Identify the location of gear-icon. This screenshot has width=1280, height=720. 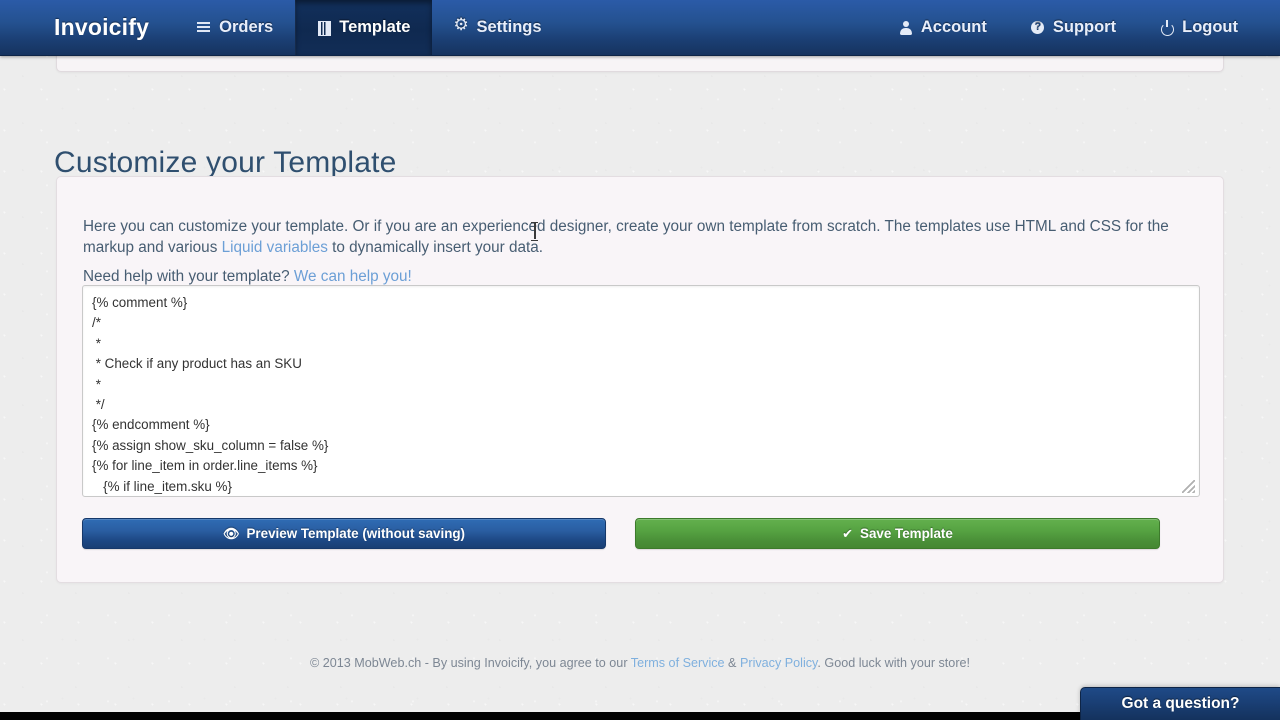
(460, 25).